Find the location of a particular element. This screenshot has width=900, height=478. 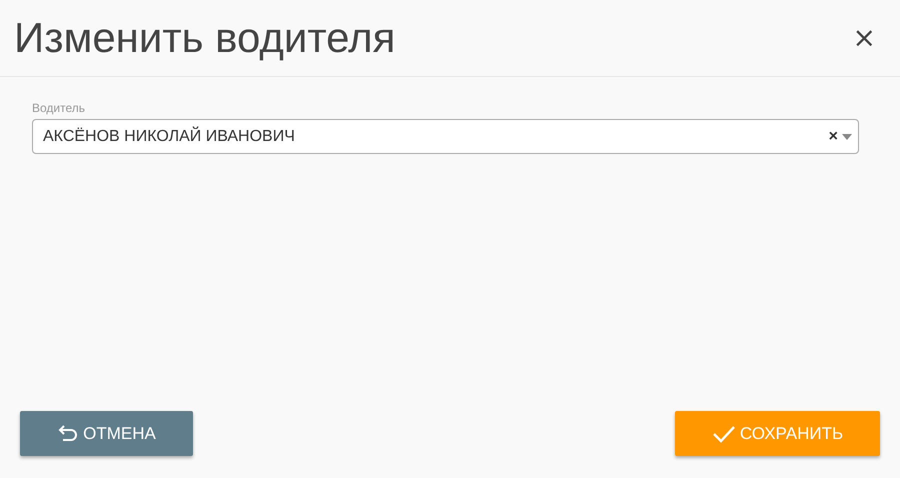

dropdown-caret-icon is located at coordinates (847, 137).